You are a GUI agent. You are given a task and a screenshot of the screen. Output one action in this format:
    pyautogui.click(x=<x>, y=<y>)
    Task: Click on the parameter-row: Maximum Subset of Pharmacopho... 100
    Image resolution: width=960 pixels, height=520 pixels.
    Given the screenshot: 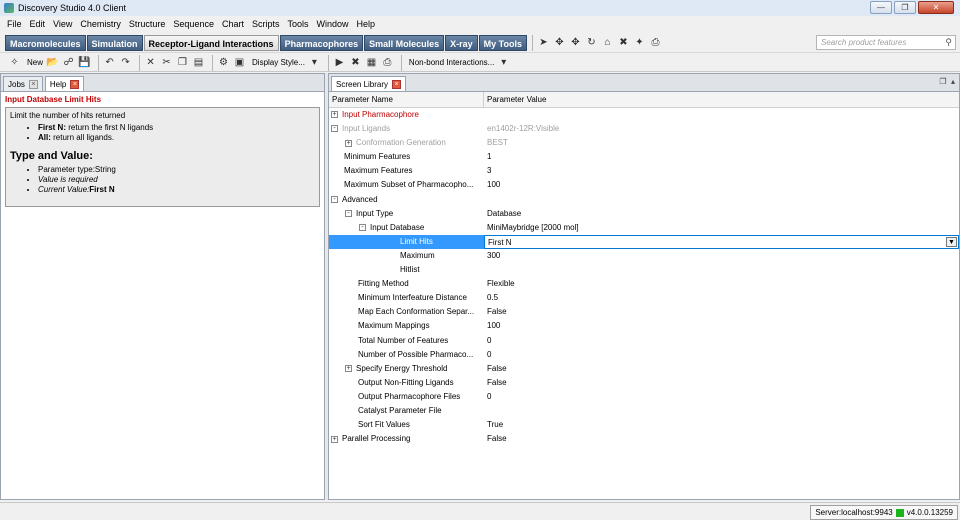 What is the action you would take?
    pyautogui.click(x=644, y=185)
    